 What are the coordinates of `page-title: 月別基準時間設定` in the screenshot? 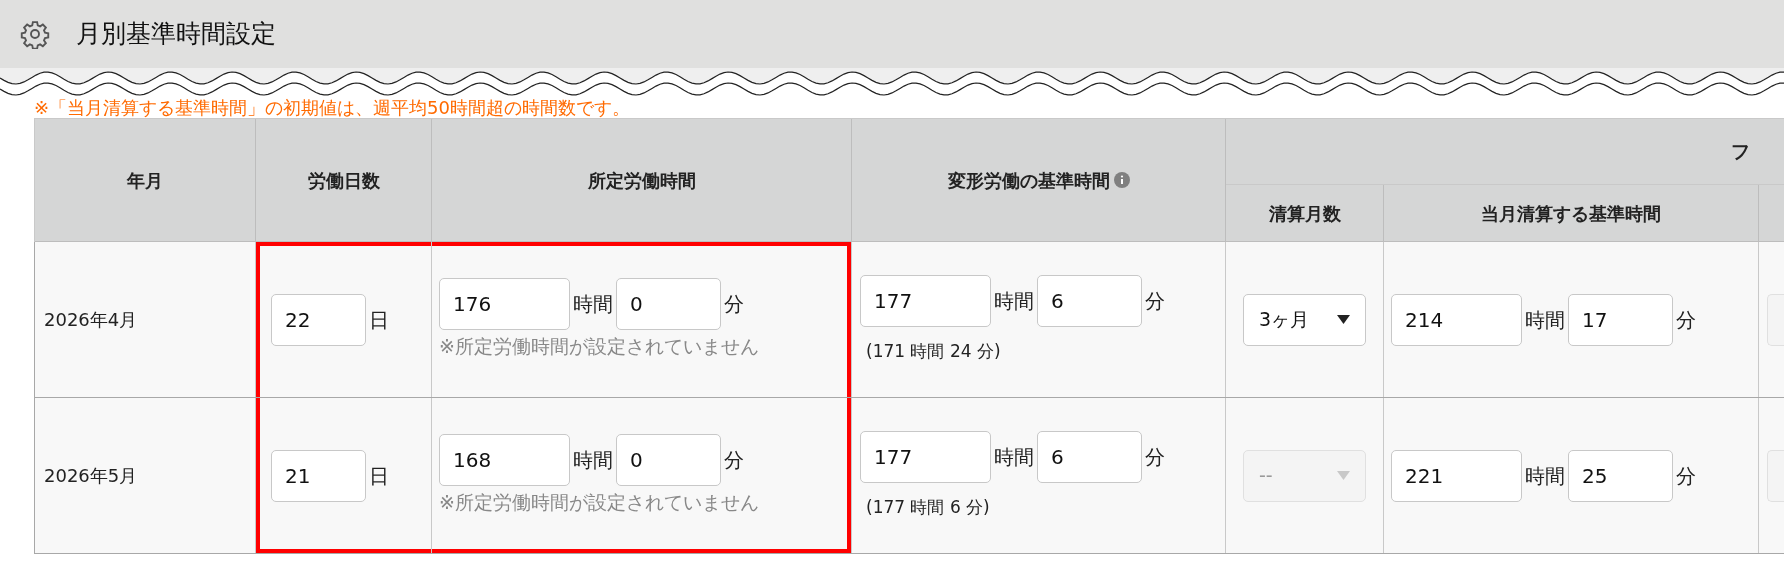 It's located at (176, 34).